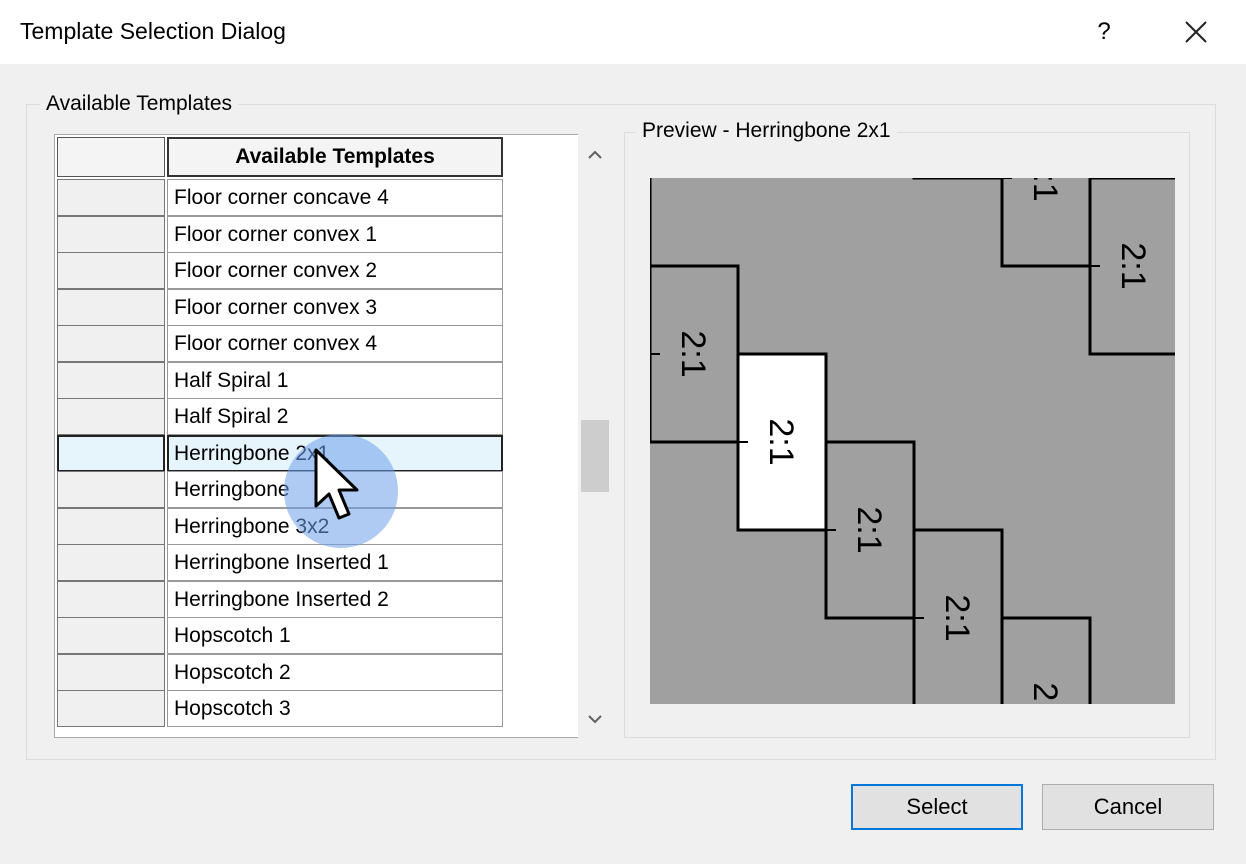  I want to click on window-title: Template Selection Dialog, so click(153, 31).